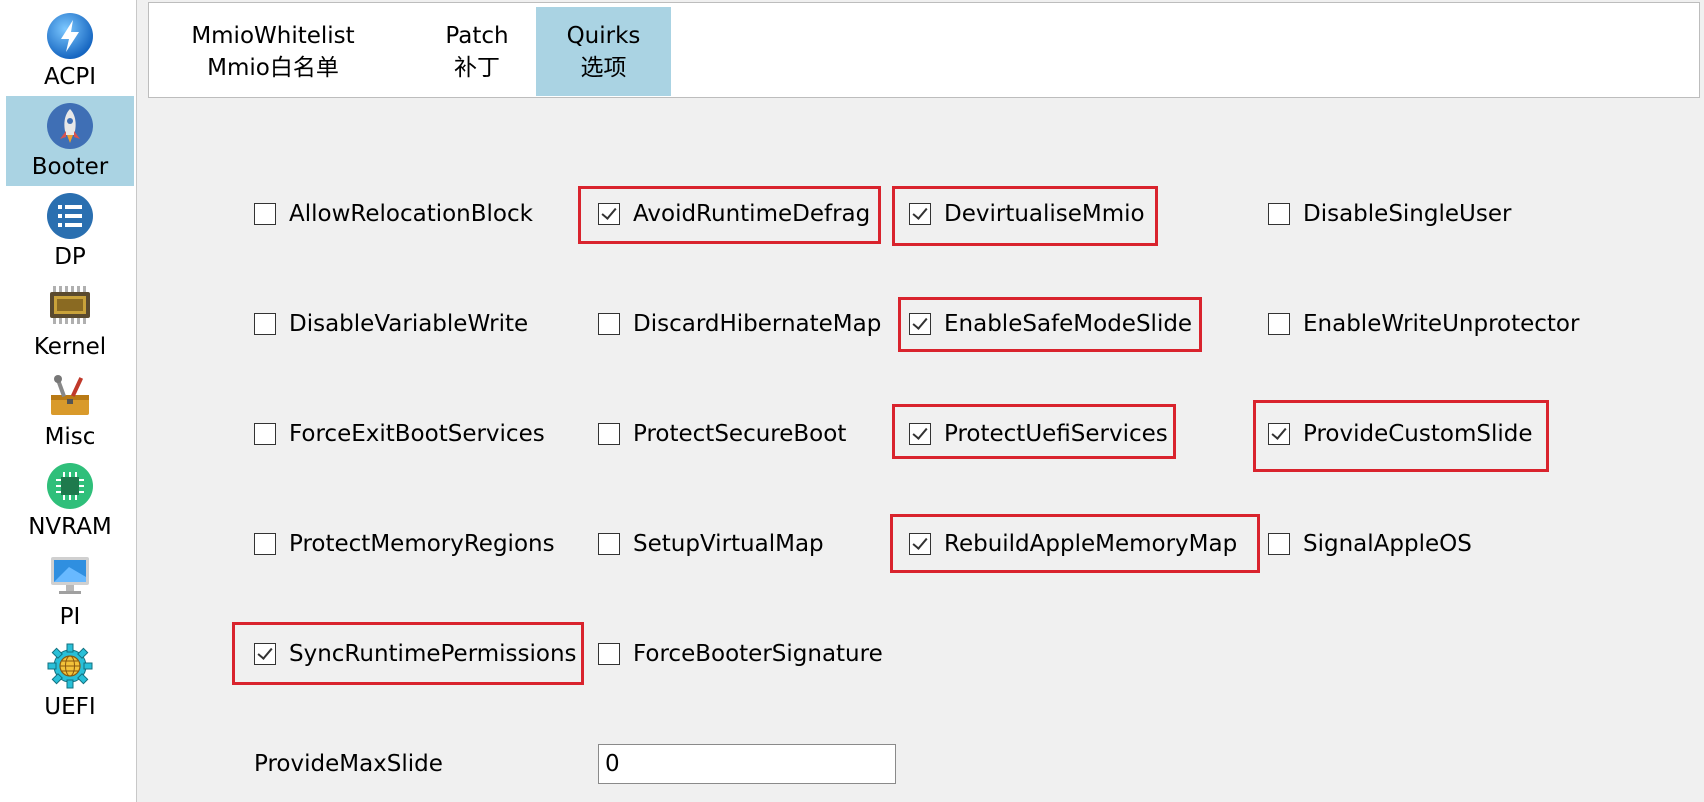 Image resolution: width=1704 pixels, height=802 pixels. I want to click on tab-subtitle: 选项, so click(603, 67).